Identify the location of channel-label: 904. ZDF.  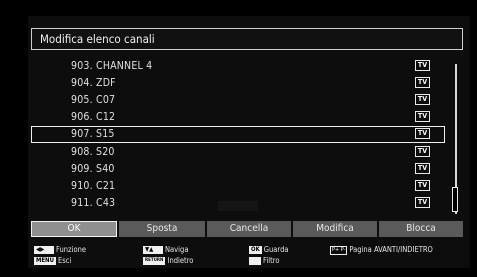
(93, 83).